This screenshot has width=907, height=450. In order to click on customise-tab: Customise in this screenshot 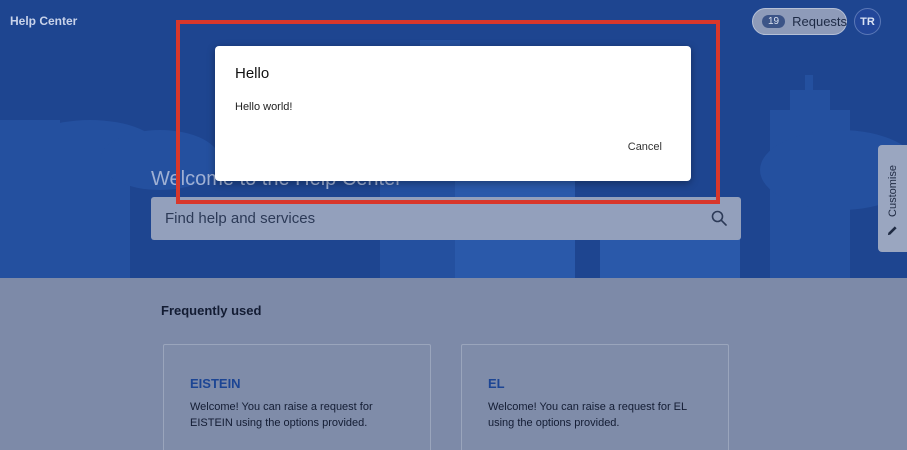, I will do `click(892, 198)`.